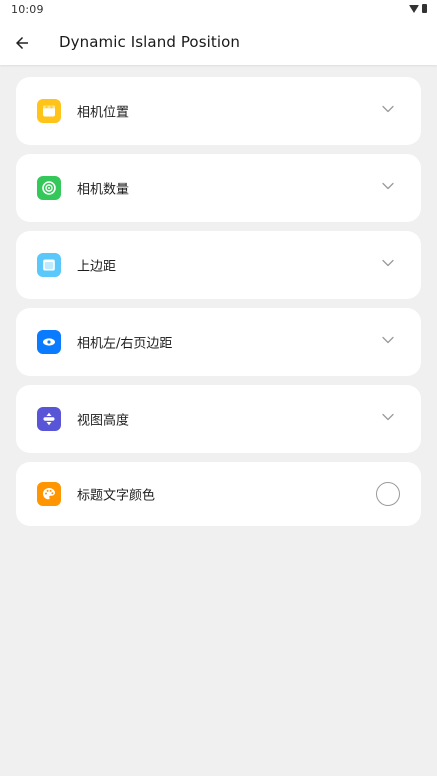  I want to click on view-height-icon, so click(49, 419).